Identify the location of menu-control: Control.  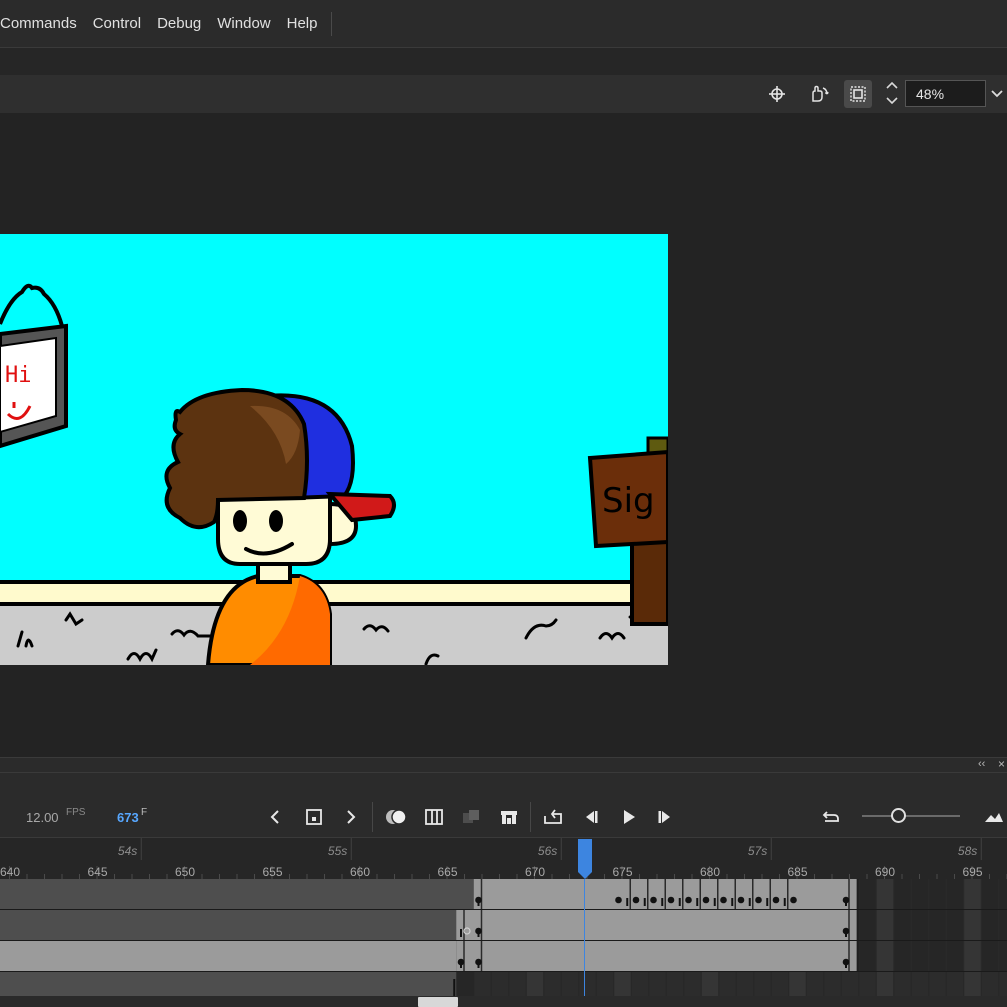
(117, 23).